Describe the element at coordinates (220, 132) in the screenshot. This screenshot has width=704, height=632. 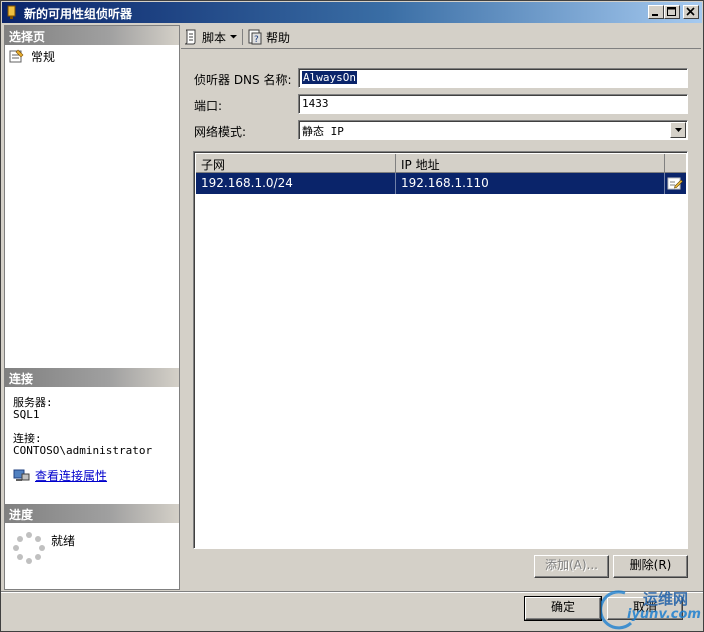
I see `network-mode-label: 网络模式:` at that location.